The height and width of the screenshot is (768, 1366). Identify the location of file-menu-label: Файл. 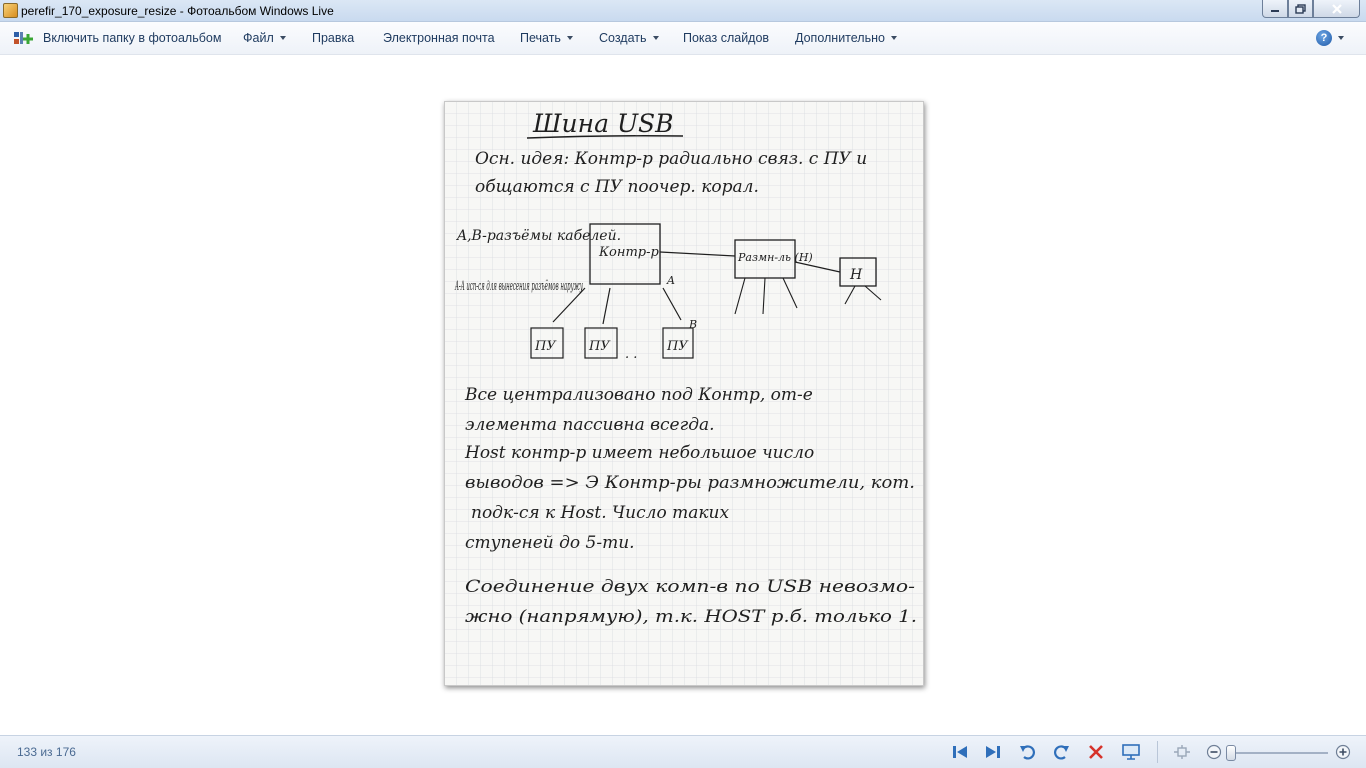
(258, 38).